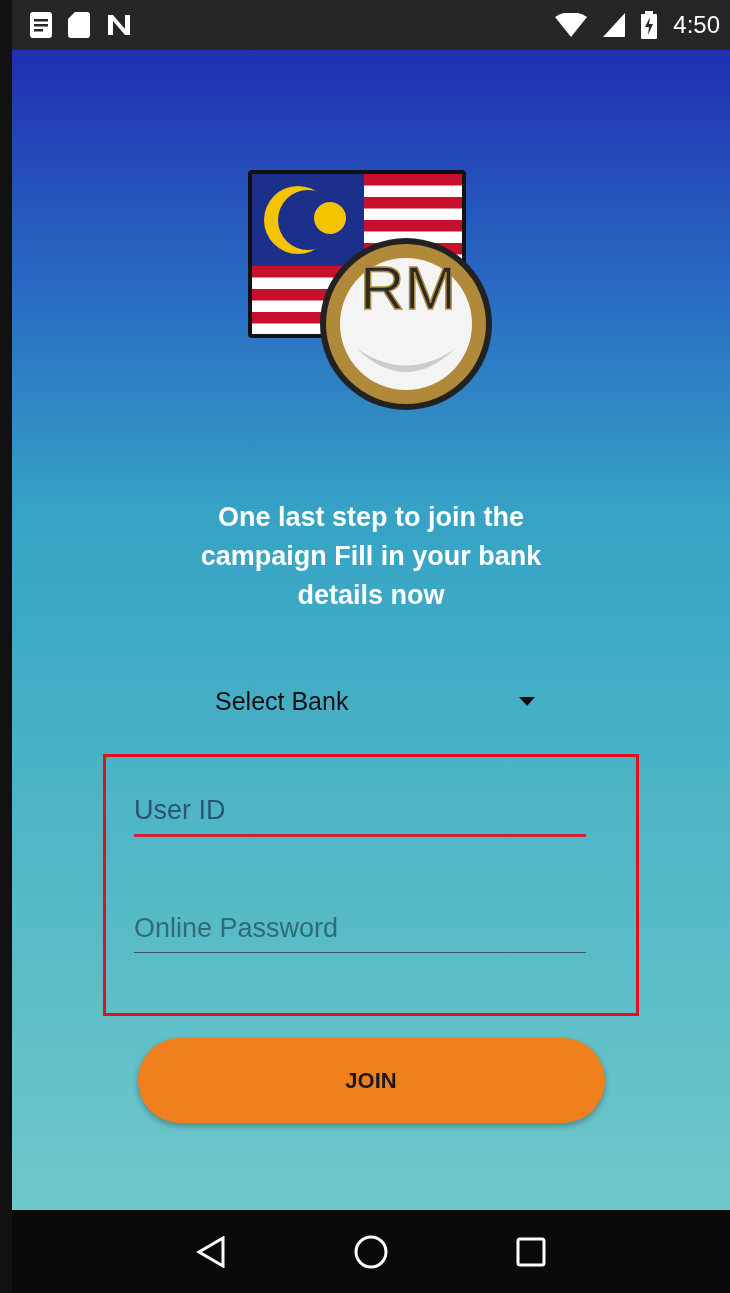 Image resolution: width=730 pixels, height=1293 pixels. I want to click on input-field: Online Password, so click(360, 930).